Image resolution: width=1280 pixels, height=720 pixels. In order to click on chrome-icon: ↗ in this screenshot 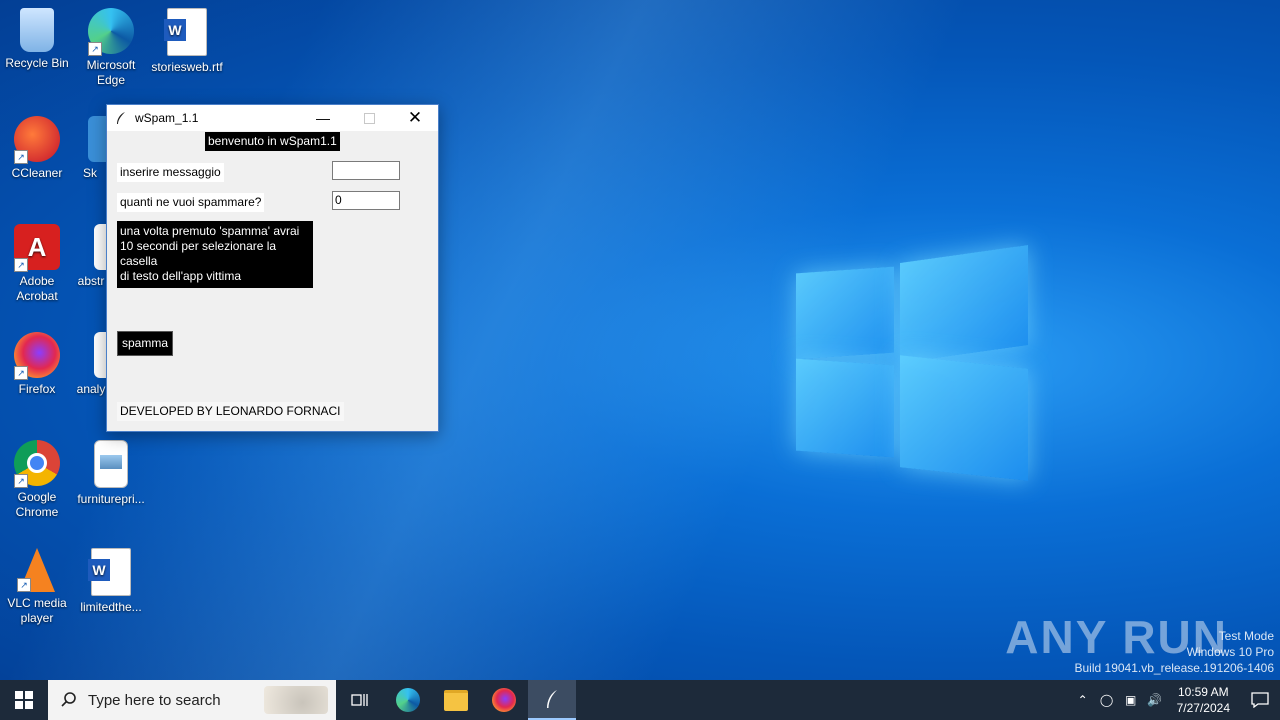, I will do `click(37, 464)`.